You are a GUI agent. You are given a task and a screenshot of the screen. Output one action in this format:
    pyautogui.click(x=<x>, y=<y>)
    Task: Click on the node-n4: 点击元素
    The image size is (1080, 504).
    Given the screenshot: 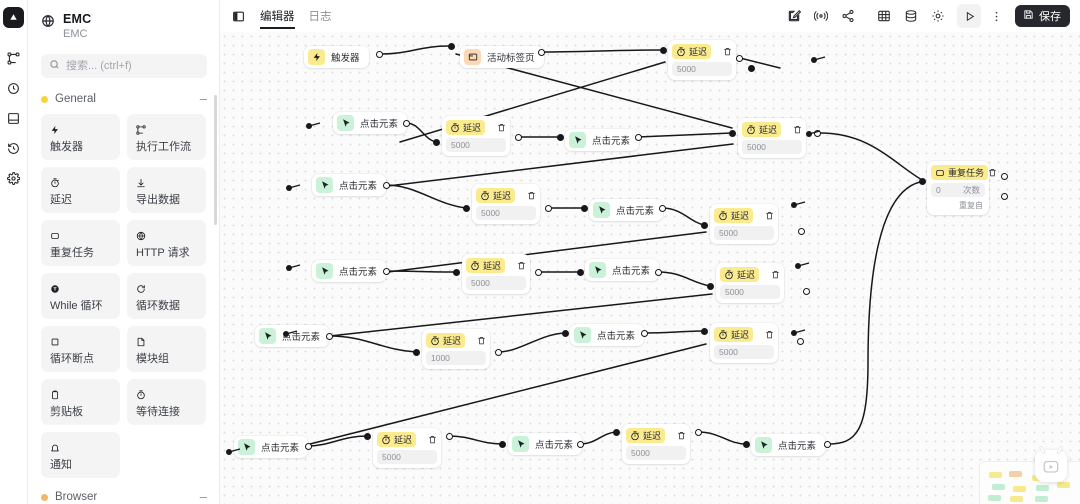 What is the action you would take?
    pyautogui.click(x=370, y=123)
    